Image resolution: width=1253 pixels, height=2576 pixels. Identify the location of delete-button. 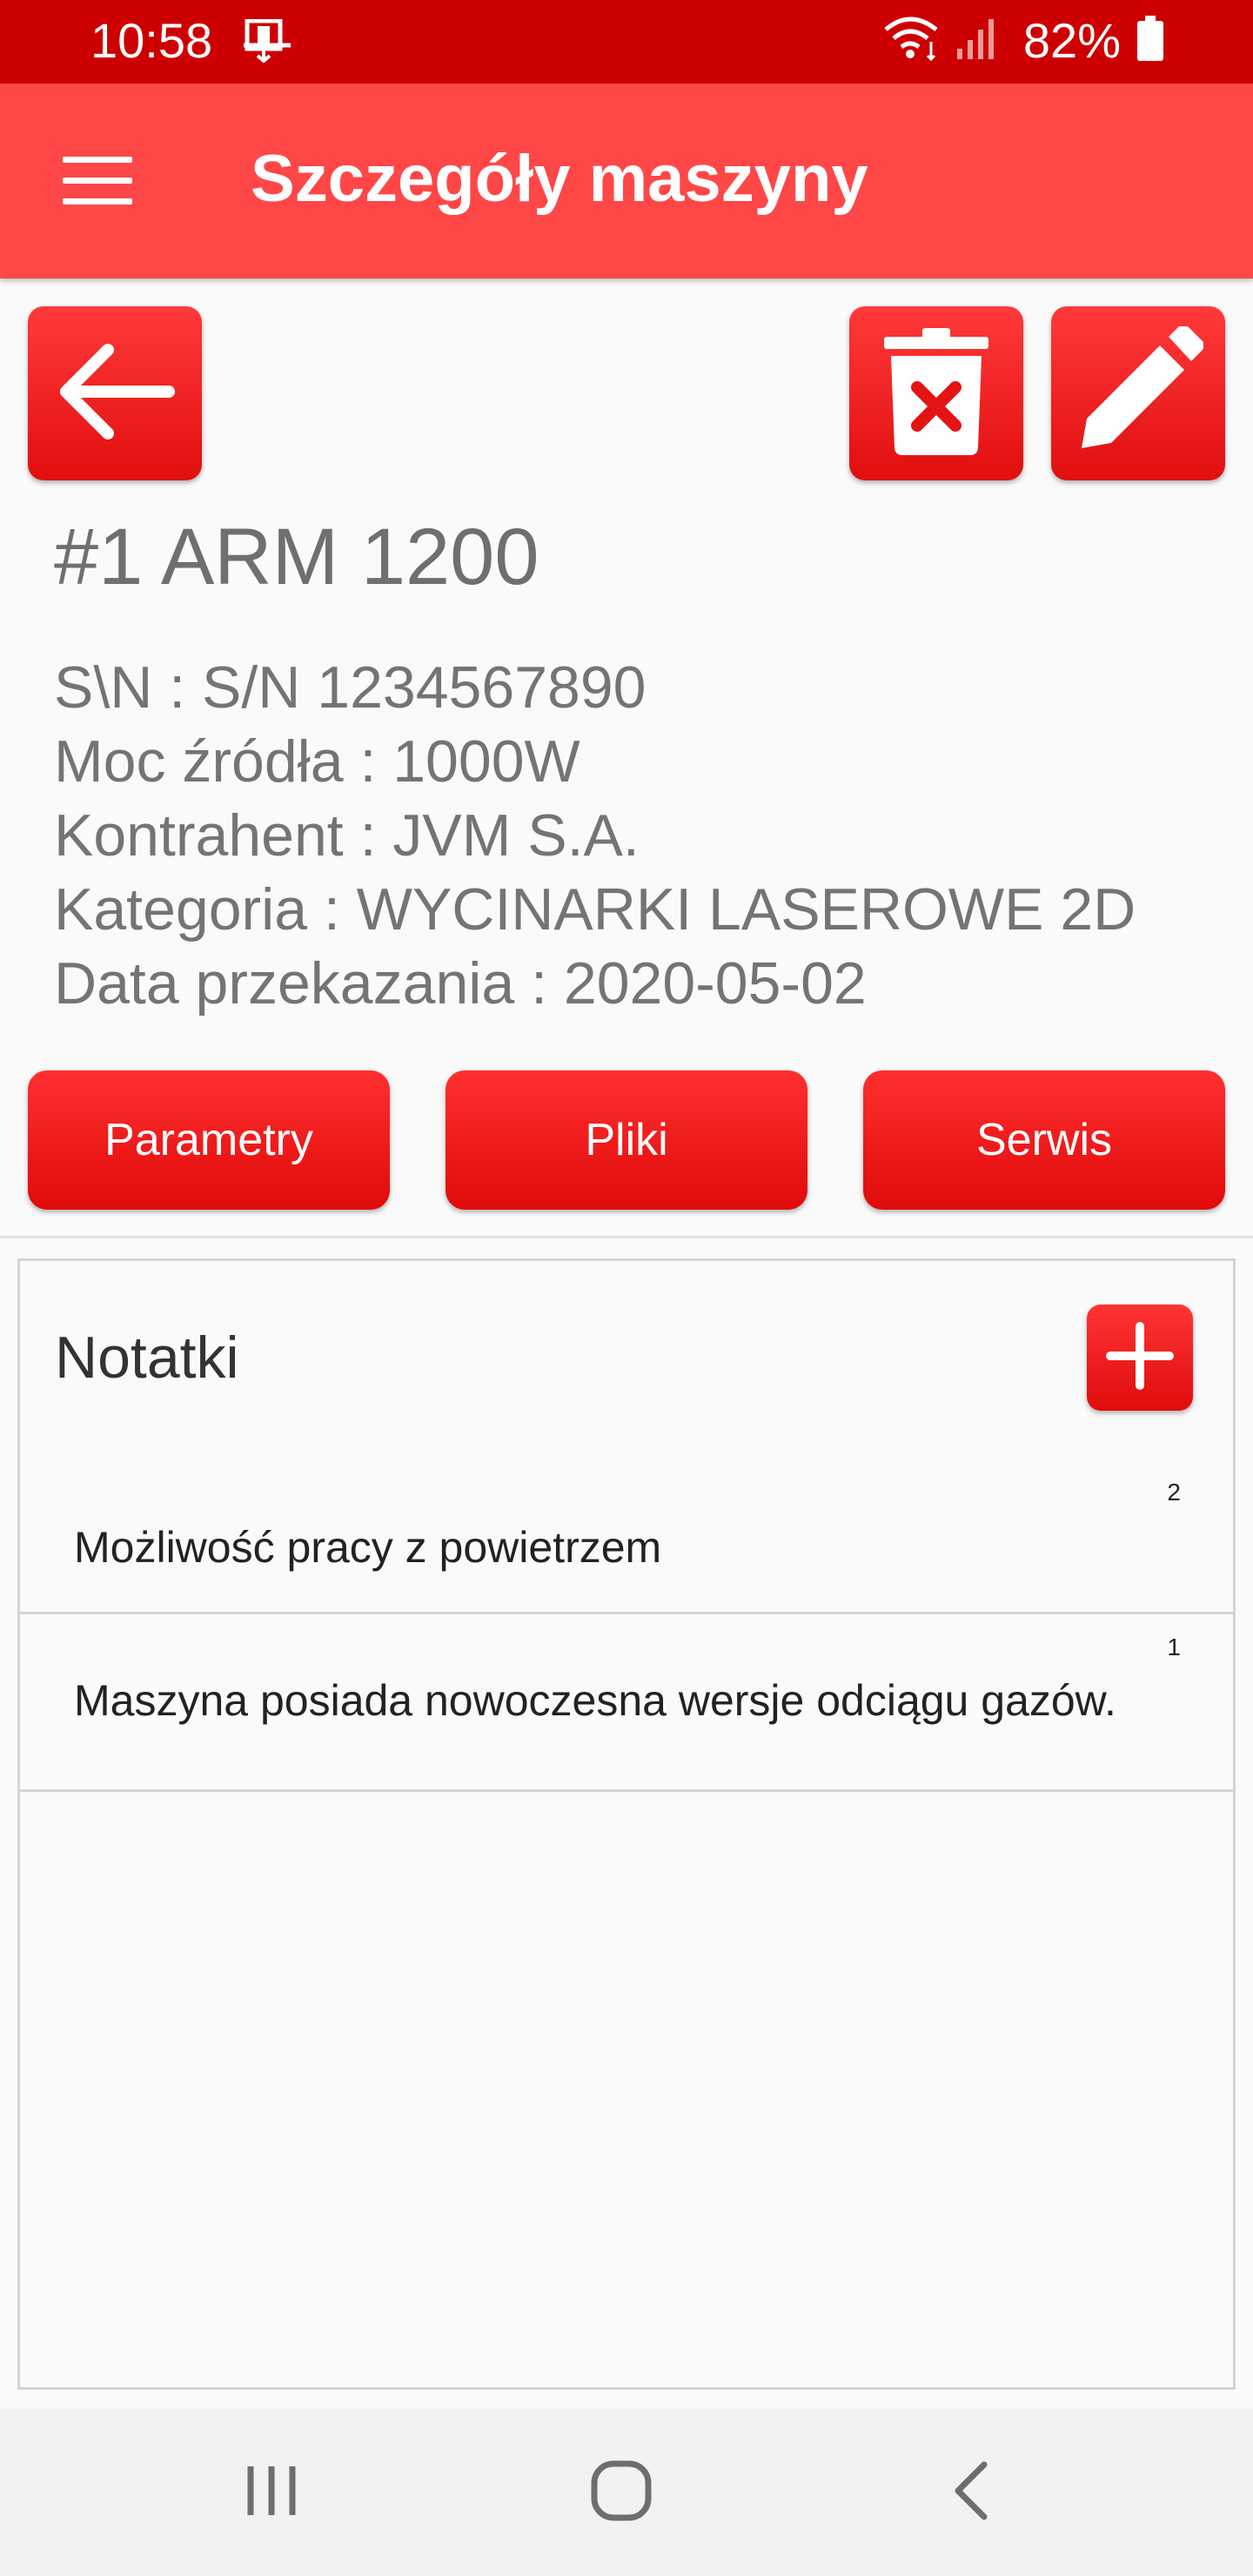
(936, 393).